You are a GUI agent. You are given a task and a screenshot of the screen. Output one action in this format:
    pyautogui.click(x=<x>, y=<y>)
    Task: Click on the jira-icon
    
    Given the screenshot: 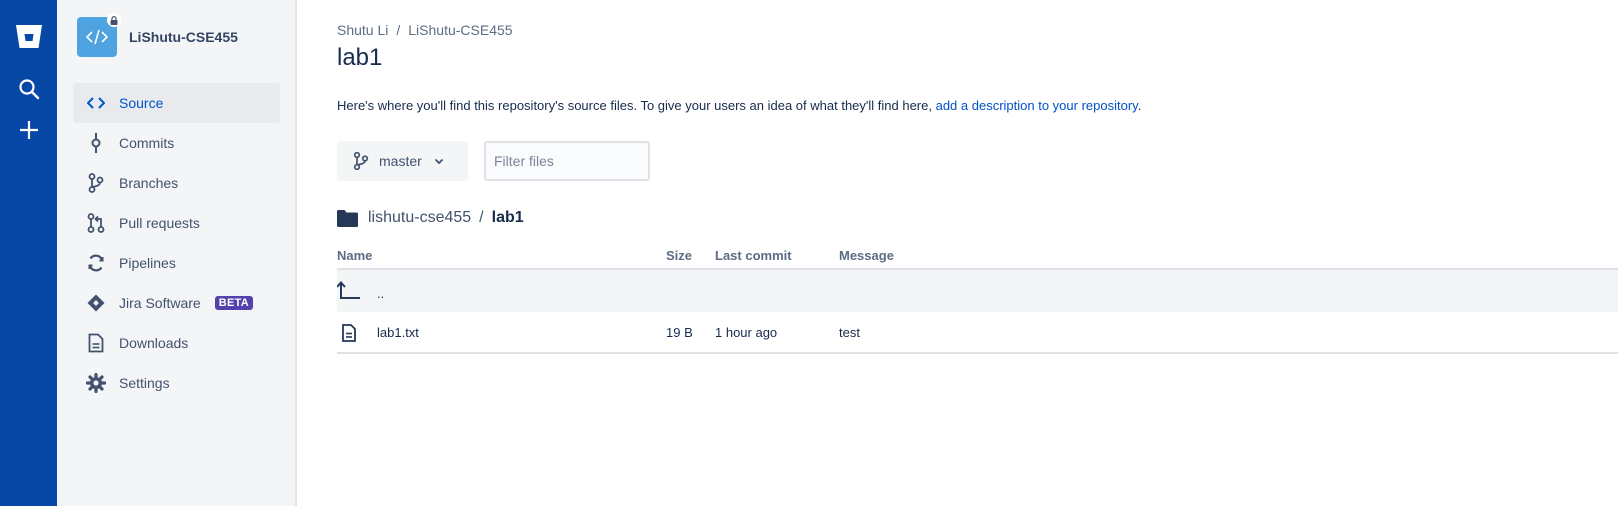 What is the action you would take?
    pyautogui.click(x=96, y=303)
    